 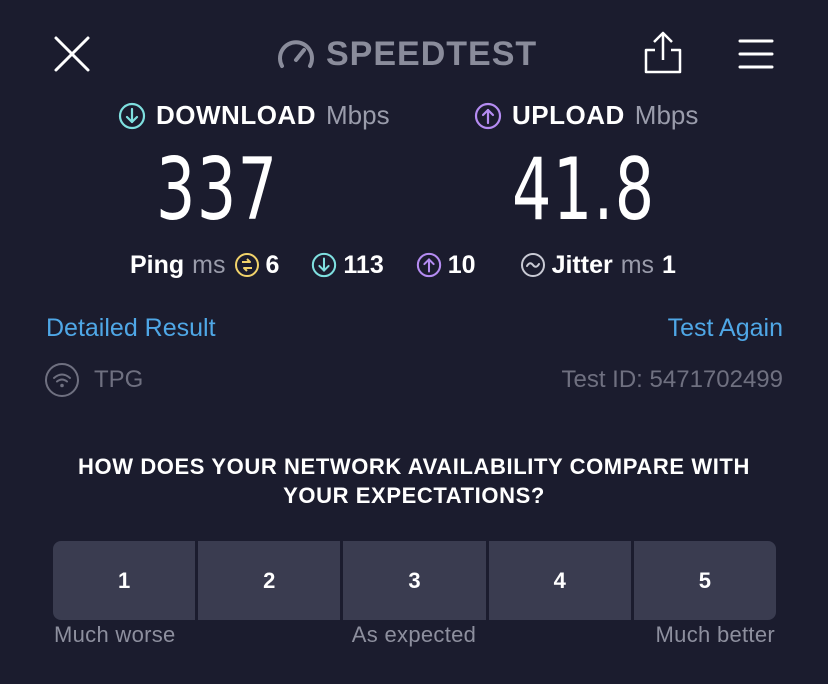 I want to click on jitter-unit: ms, so click(x=637, y=264).